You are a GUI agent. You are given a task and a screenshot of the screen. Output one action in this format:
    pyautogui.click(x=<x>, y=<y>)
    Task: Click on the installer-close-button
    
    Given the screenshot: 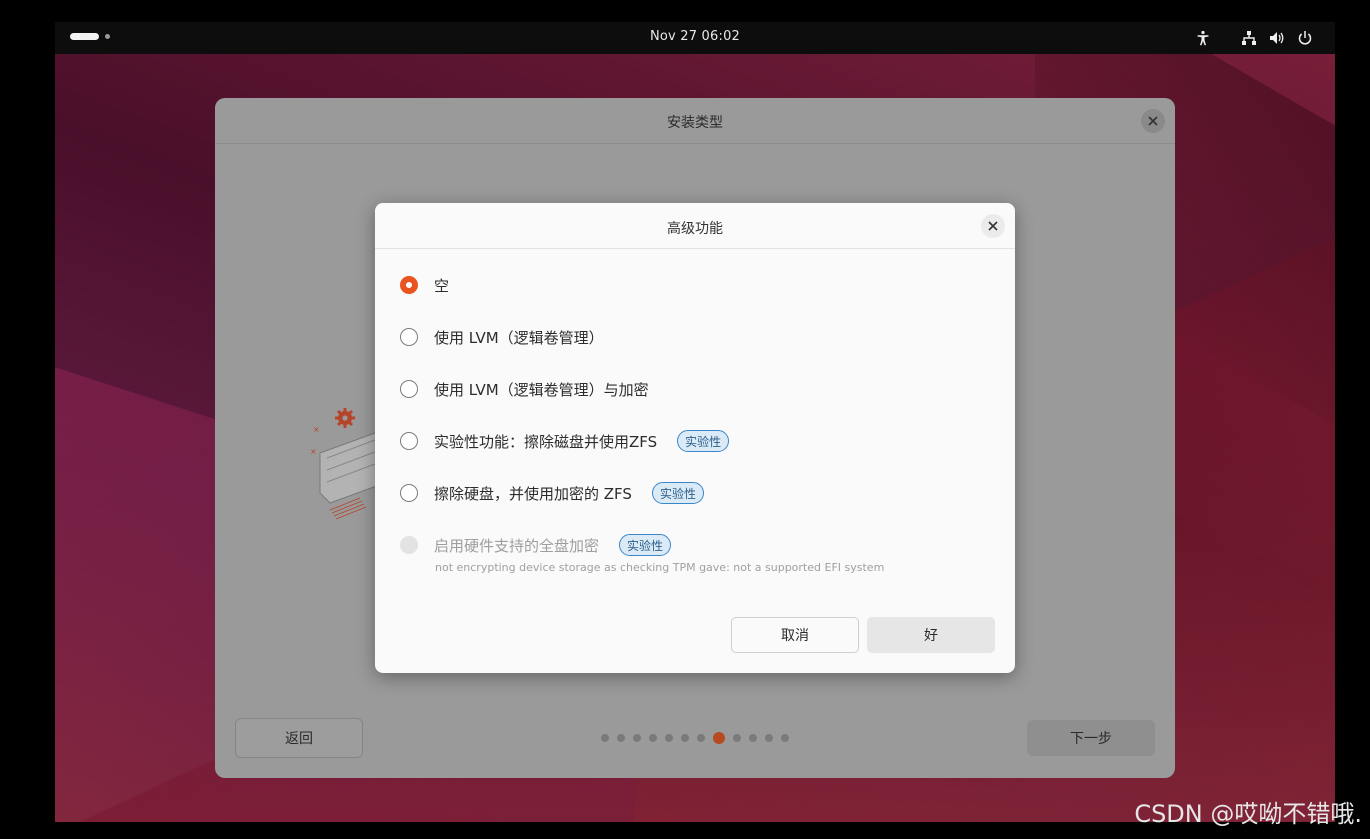 What is the action you would take?
    pyautogui.click(x=1153, y=121)
    